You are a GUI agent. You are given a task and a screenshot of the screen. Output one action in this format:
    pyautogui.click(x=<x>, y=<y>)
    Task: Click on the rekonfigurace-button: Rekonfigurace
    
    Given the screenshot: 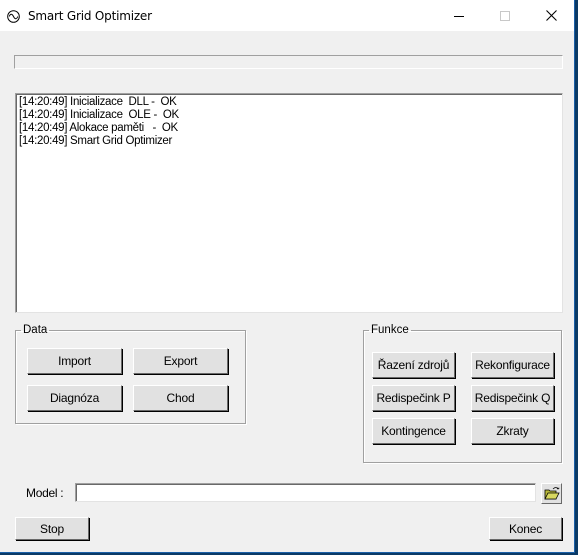 What is the action you would take?
    pyautogui.click(x=512, y=365)
    